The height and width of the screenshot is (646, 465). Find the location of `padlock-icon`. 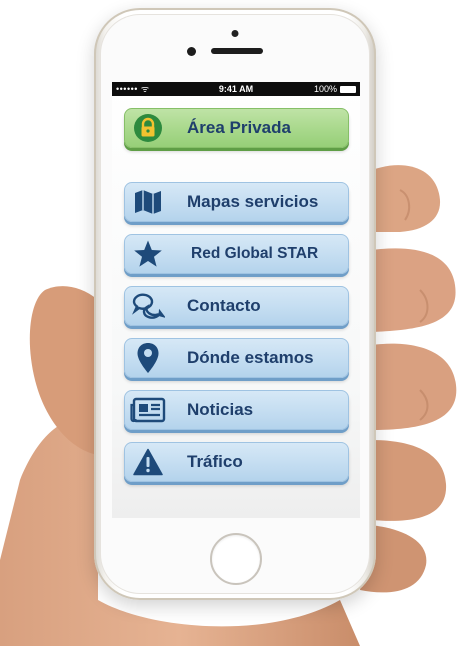

padlock-icon is located at coordinates (148, 128).